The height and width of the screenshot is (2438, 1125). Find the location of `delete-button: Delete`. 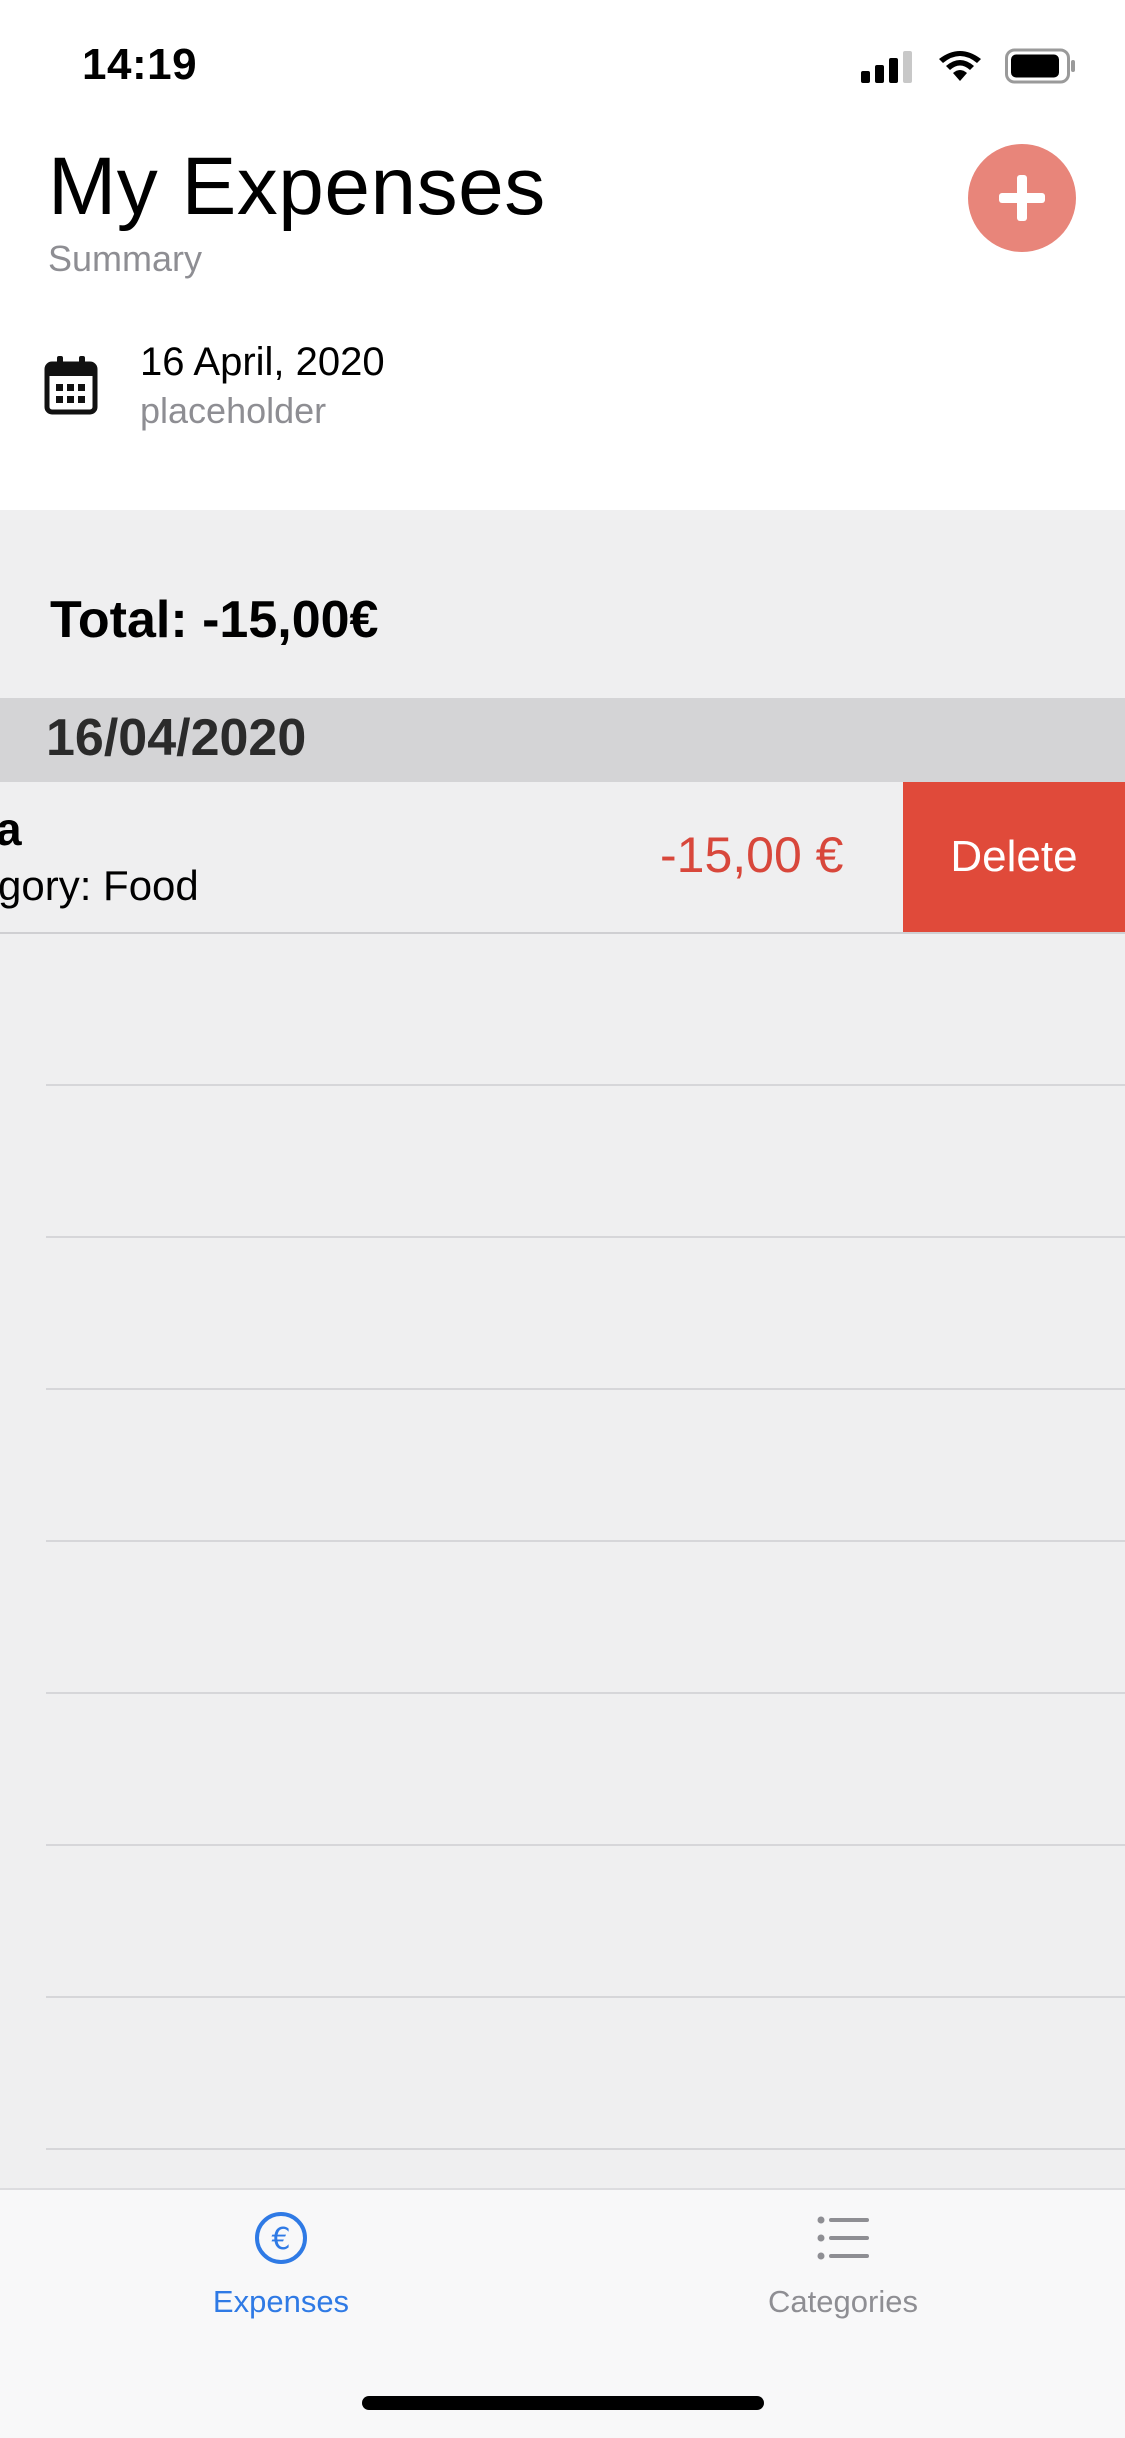

delete-button: Delete is located at coordinates (1014, 857).